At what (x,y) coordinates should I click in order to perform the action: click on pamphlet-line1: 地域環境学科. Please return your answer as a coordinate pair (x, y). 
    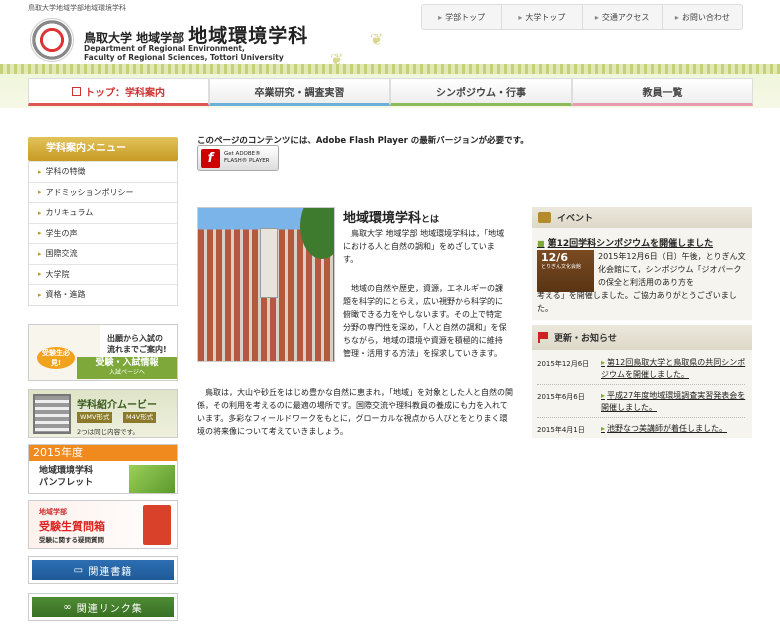
    Looking at the image, I should click on (66, 471).